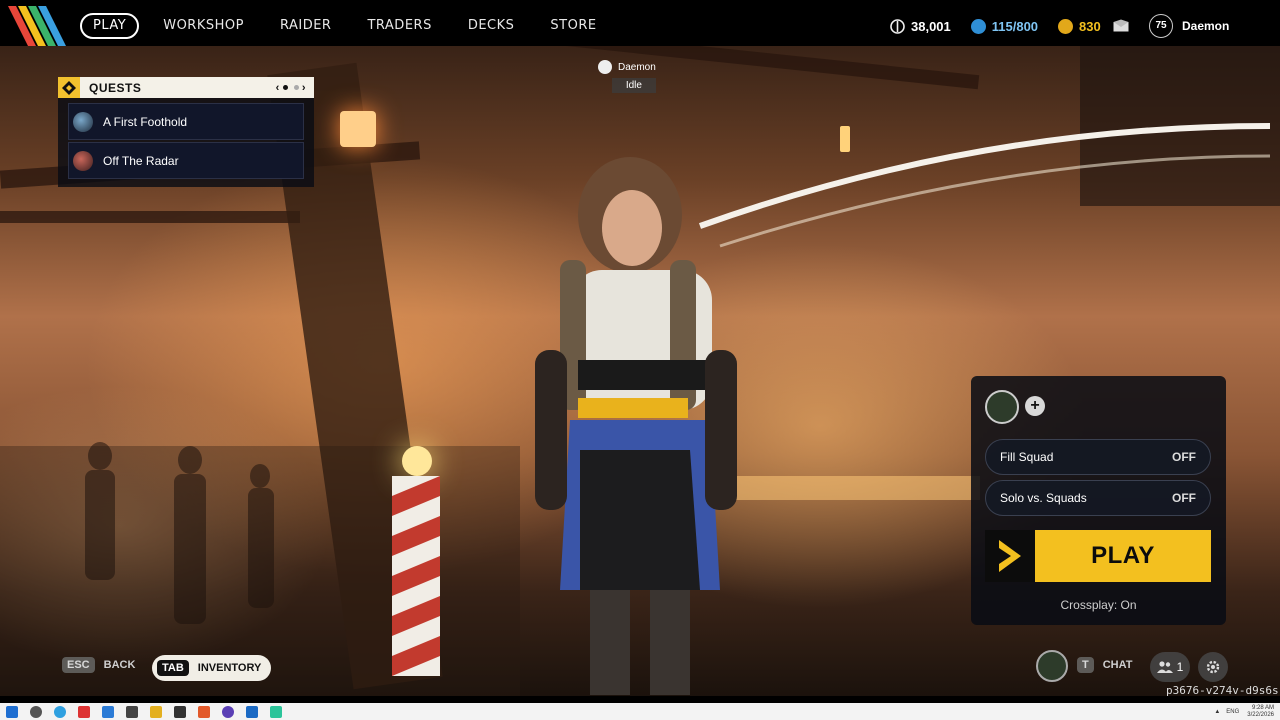 The width and height of the screenshot is (1280, 720). Describe the element at coordinates (897, 26) in the screenshot. I see `coin-icon` at that location.